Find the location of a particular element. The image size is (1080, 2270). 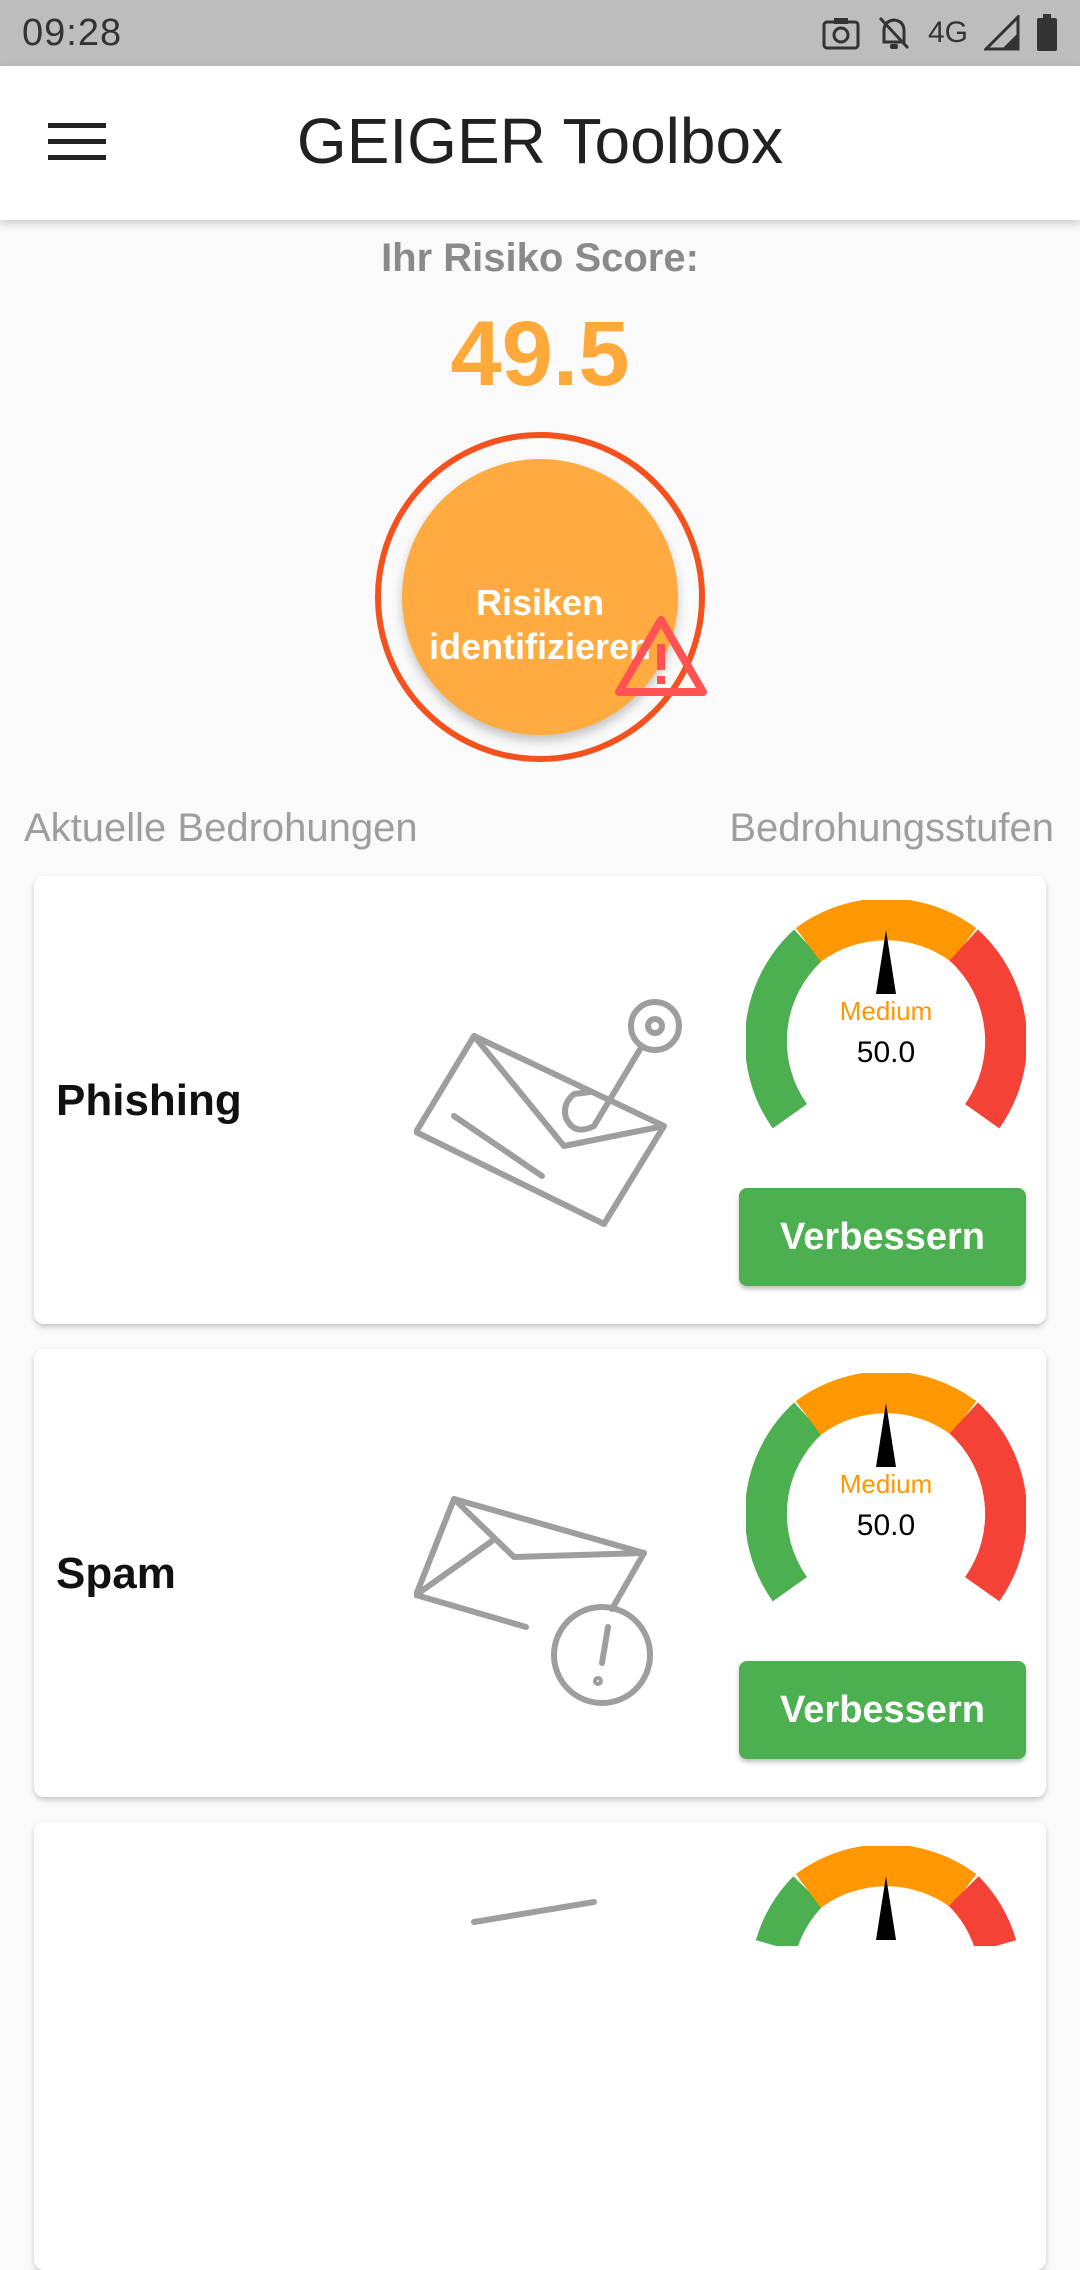

threat-name: Phishing is located at coordinates (149, 1100).